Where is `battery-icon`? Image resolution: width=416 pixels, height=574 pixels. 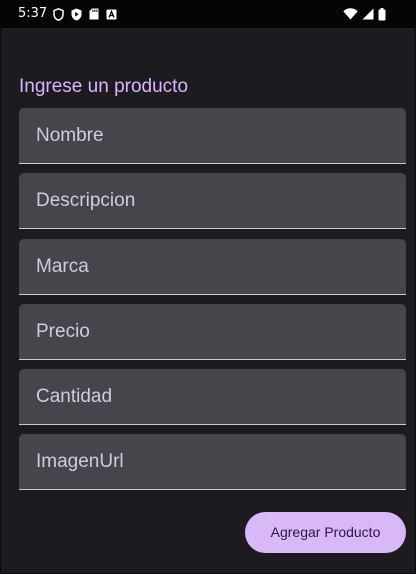 battery-icon is located at coordinates (382, 14).